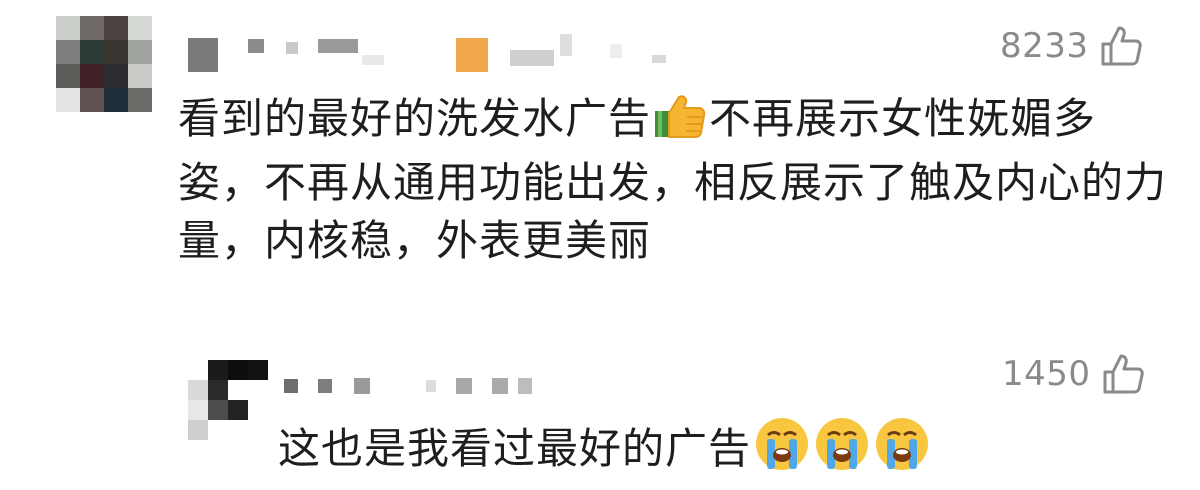  What do you see at coordinates (515, 448) in the screenshot?
I see `comment-text-part: 这也是我看过最好的广告` at bounding box center [515, 448].